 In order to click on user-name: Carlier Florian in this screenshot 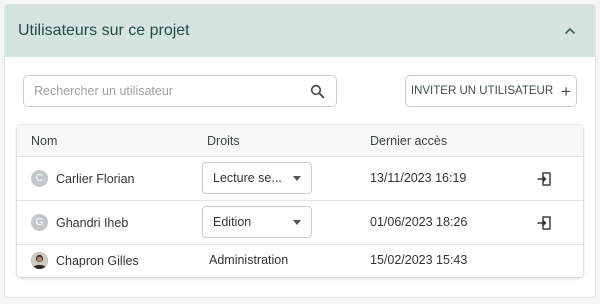, I will do `click(95, 178)`.